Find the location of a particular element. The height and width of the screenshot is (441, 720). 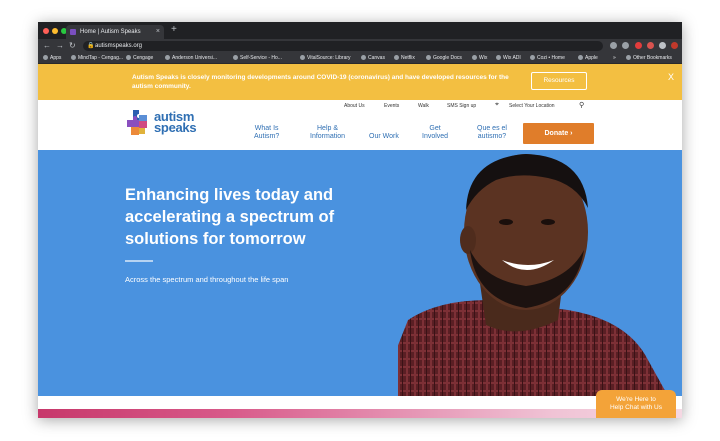

bookmark-netflix: Netflix is located at coordinates (404, 58).